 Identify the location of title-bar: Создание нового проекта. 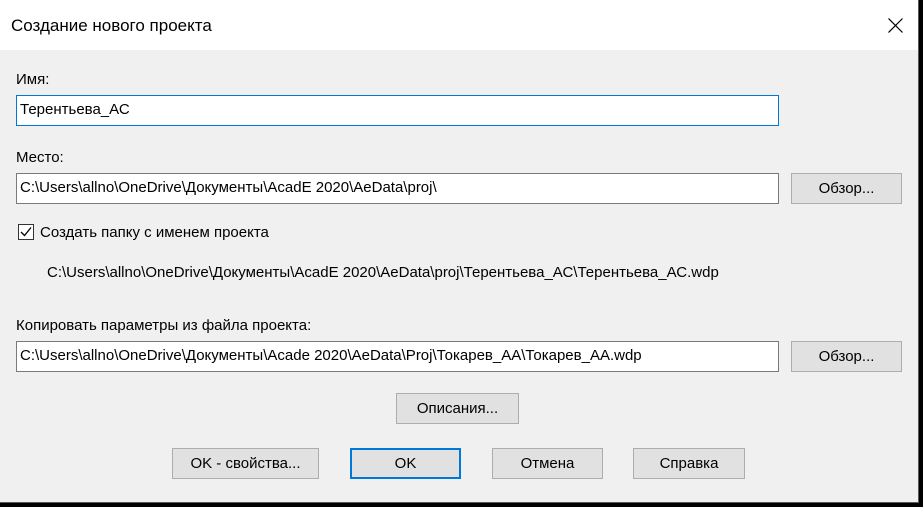
(459, 25).